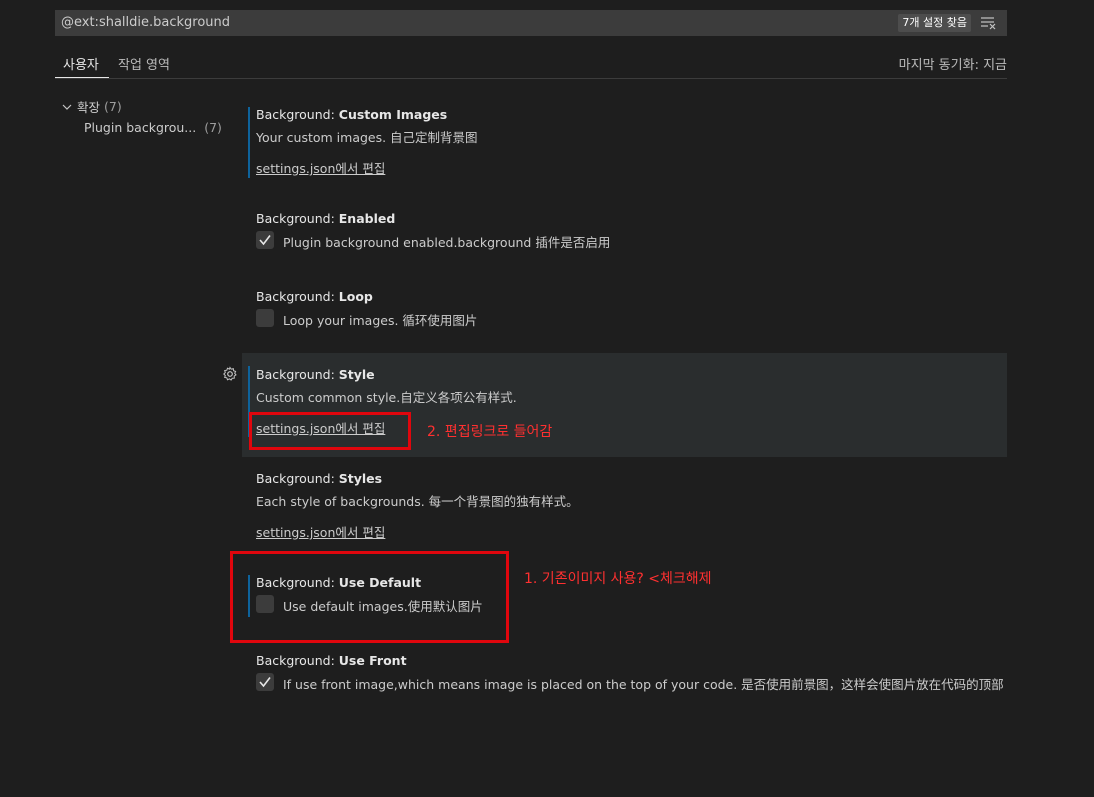  Describe the element at coordinates (82, 77) in the screenshot. I see `active-tab-indicator` at that location.